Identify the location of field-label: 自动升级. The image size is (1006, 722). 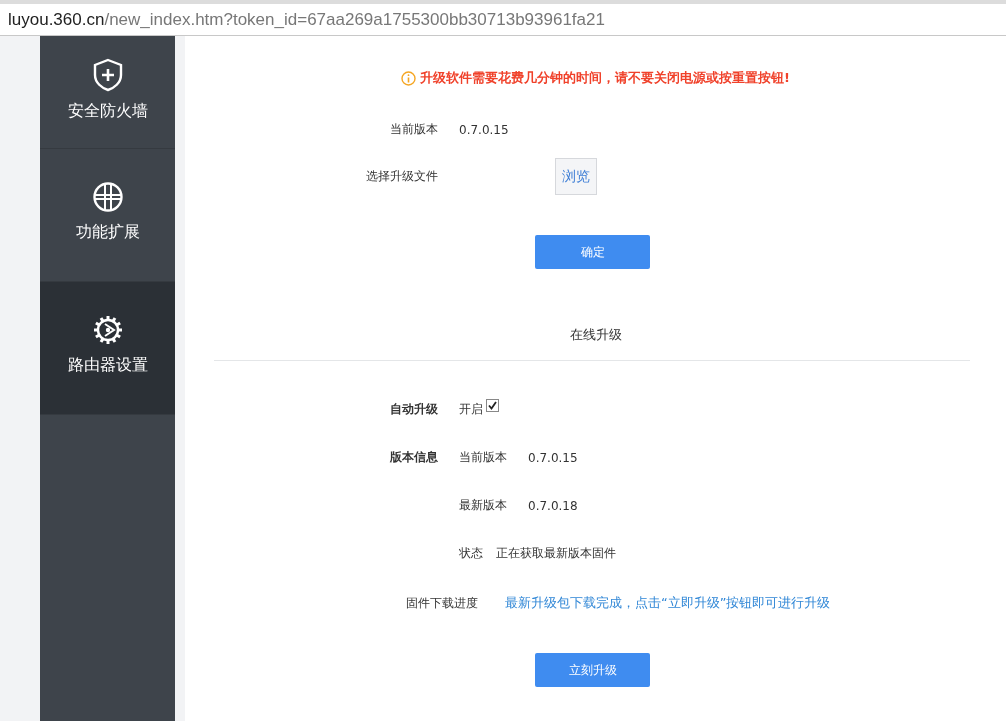
(413, 409).